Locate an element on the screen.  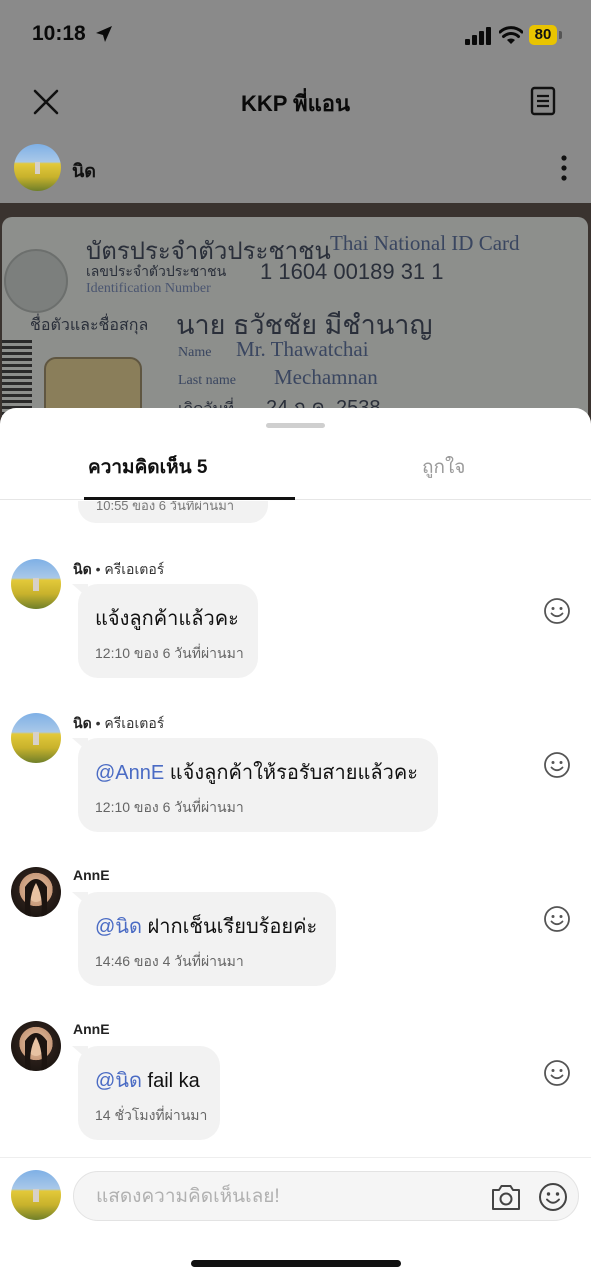
comment-body: fail ka is located at coordinates (170, 1081).